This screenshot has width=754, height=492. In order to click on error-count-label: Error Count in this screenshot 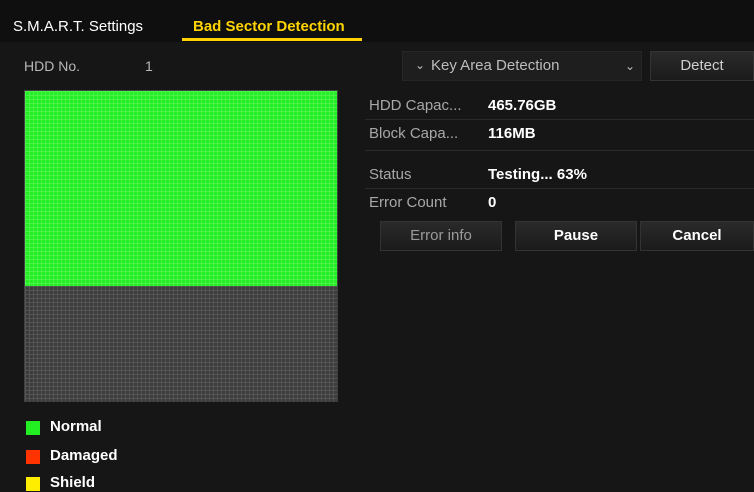, I will do `click(408, 202)`.